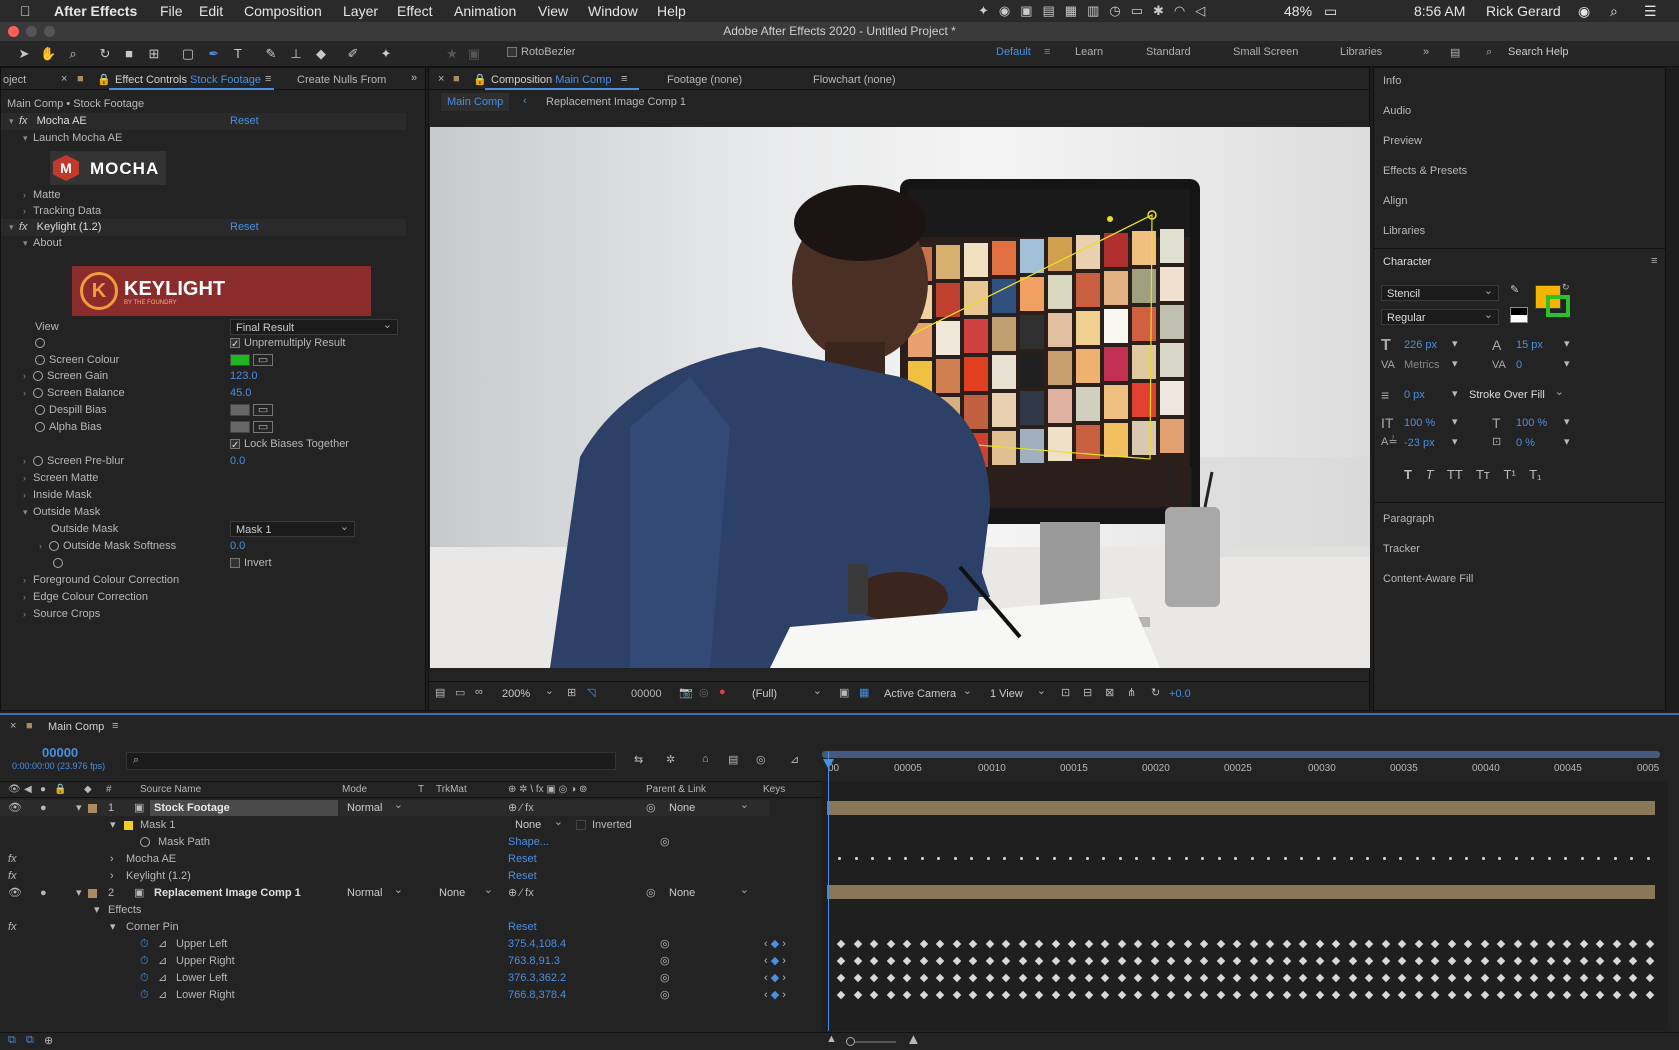 The height and width of the screenshot is (1050, 1679). What do you see at coordinates (237, 546) in the screenshot?
I see `outside-mask-softness-value: 0.0` at bounding box center [237, 546].